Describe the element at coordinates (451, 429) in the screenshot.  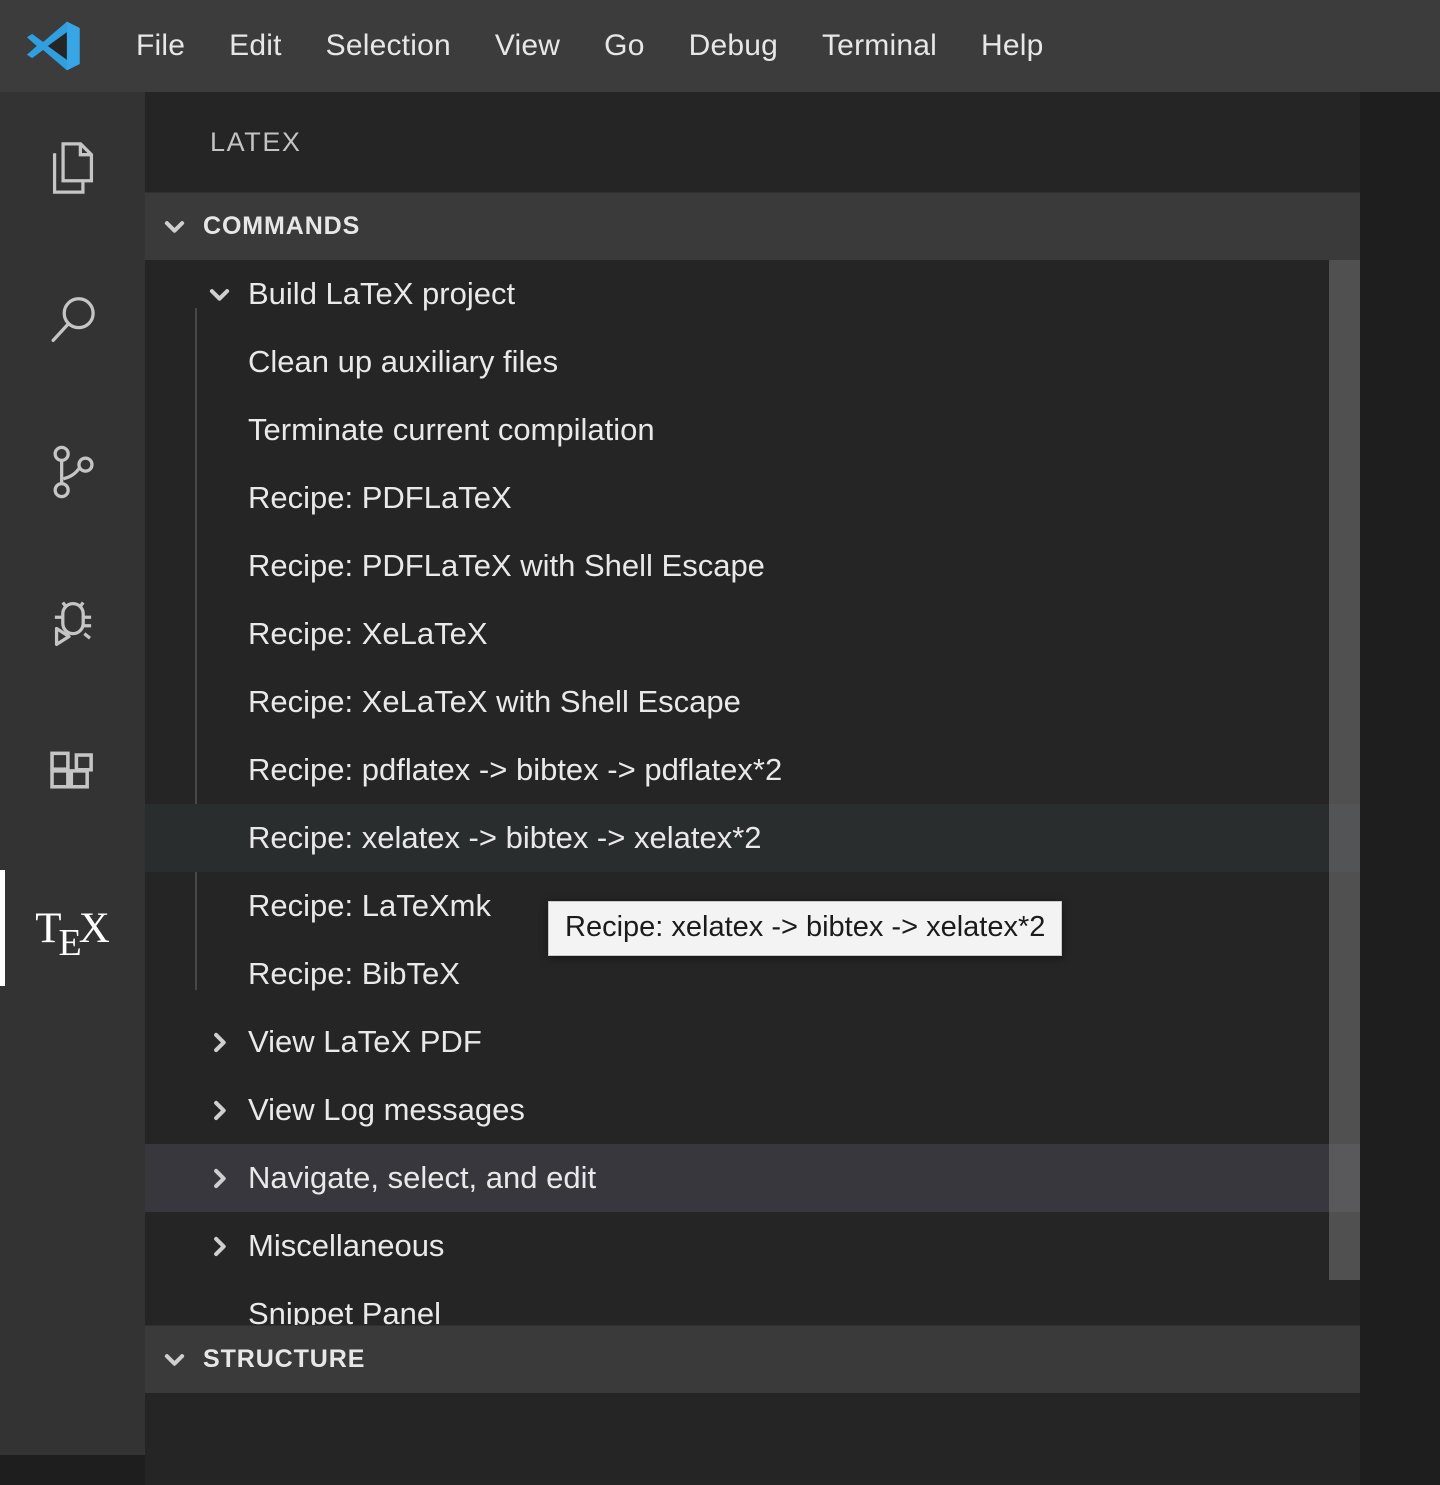
I see `tree-row-label: Terminate current compilation` at that location.